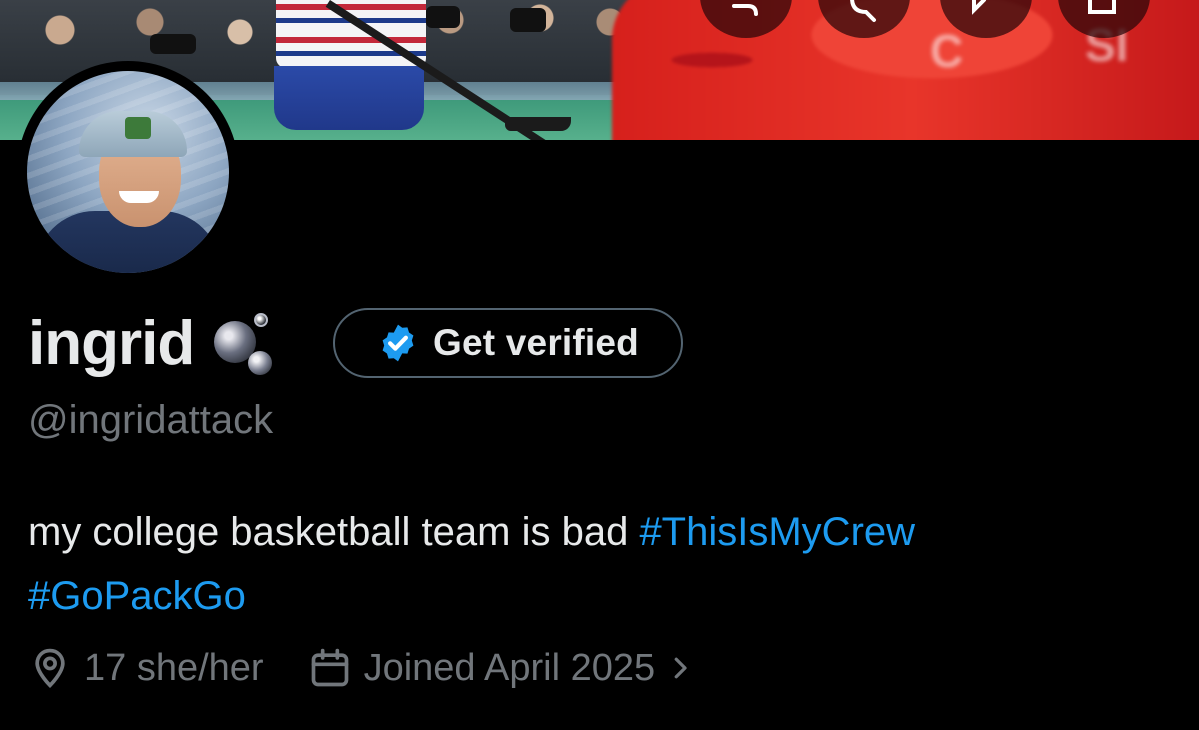 Image resolution: width=1199 pixels, height=730 pixels. I want to click on profile-meta: 17 she/her Joined April 2025, so click(361, 668).